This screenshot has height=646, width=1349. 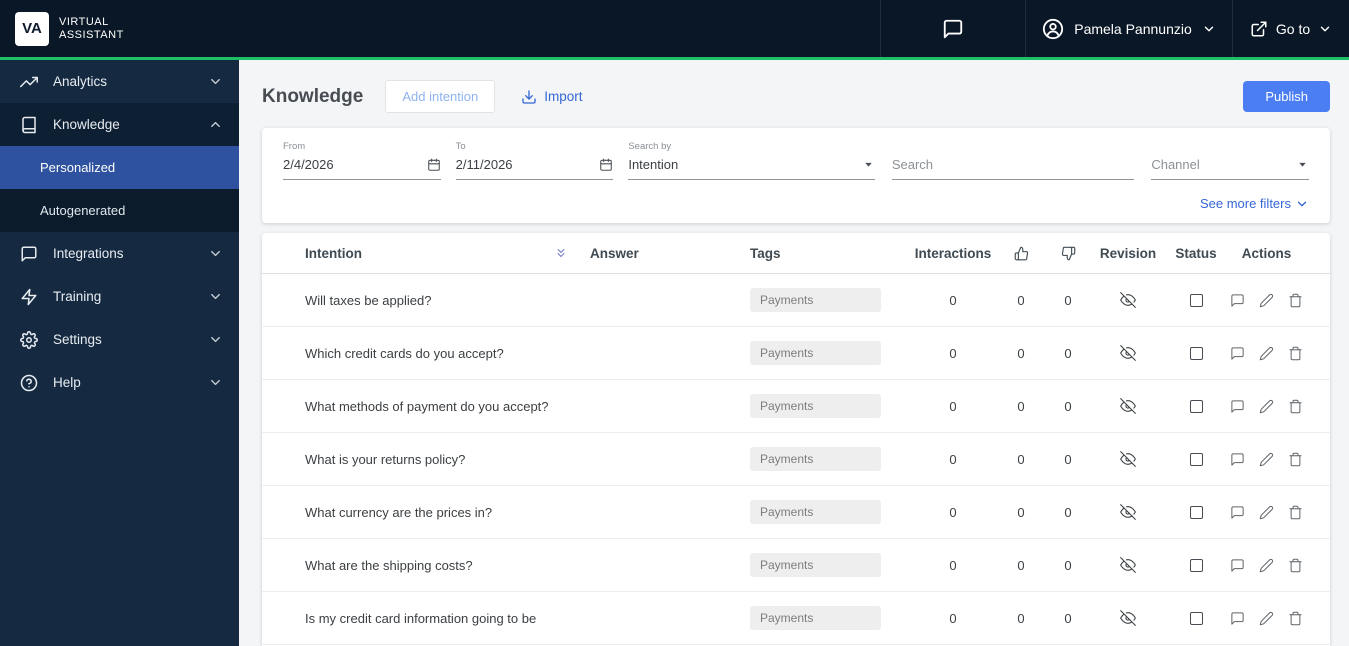 I want to click on from-date-field: From 2/4/2026, so click(x=362, y=160).